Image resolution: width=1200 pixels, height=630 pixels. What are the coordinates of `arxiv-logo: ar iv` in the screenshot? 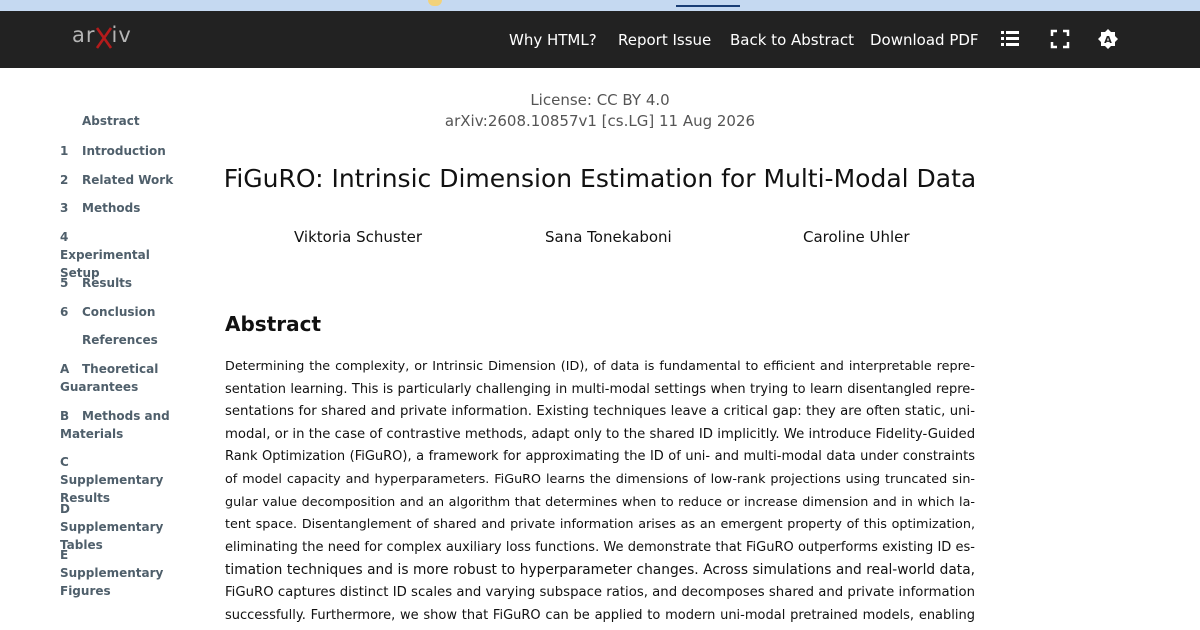 It's located at (102, 38).